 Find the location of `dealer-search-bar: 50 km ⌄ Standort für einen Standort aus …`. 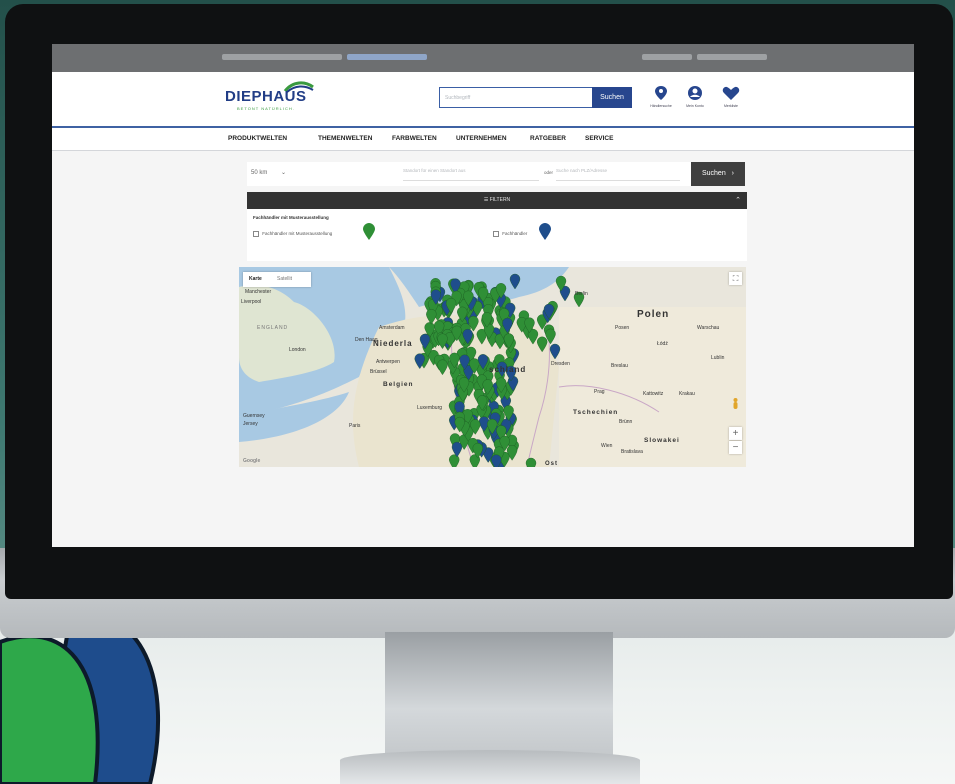

dealer-search-bar: 50 km ⌄ Standort für einen Standort aus … is located at coordinates (496, 174).